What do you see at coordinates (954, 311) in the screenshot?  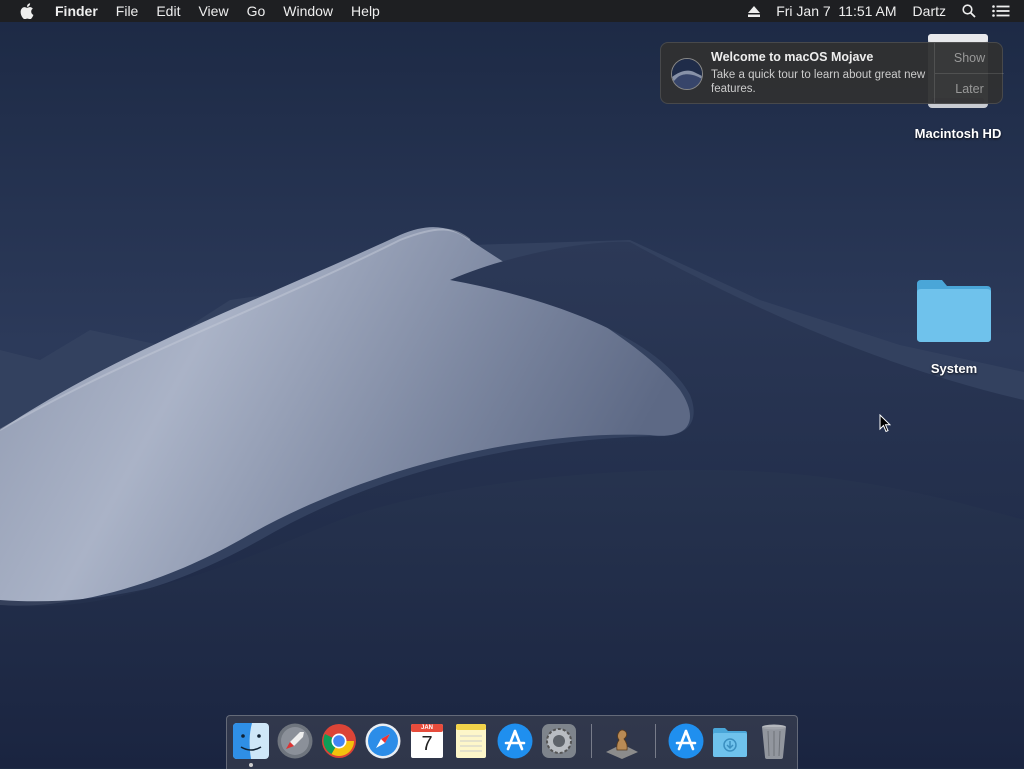 I see `folder-icon` at bounding box center [954, 311].